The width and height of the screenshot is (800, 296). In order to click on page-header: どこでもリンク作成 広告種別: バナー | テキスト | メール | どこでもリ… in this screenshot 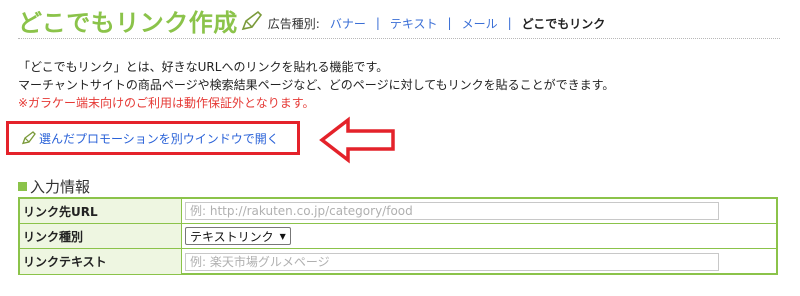, I will do `click(312, 21)`.